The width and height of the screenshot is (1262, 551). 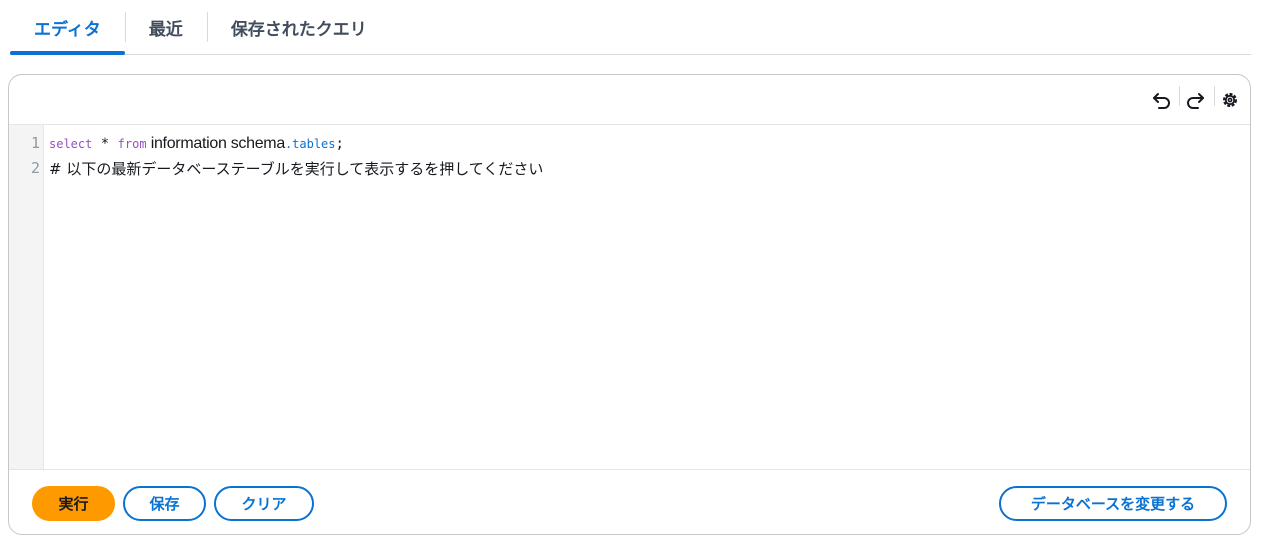 What do you see at coordinates (216, 143) in the screenshot?
I see `sql-identifier: information schema` at bounding box center [216, 143].